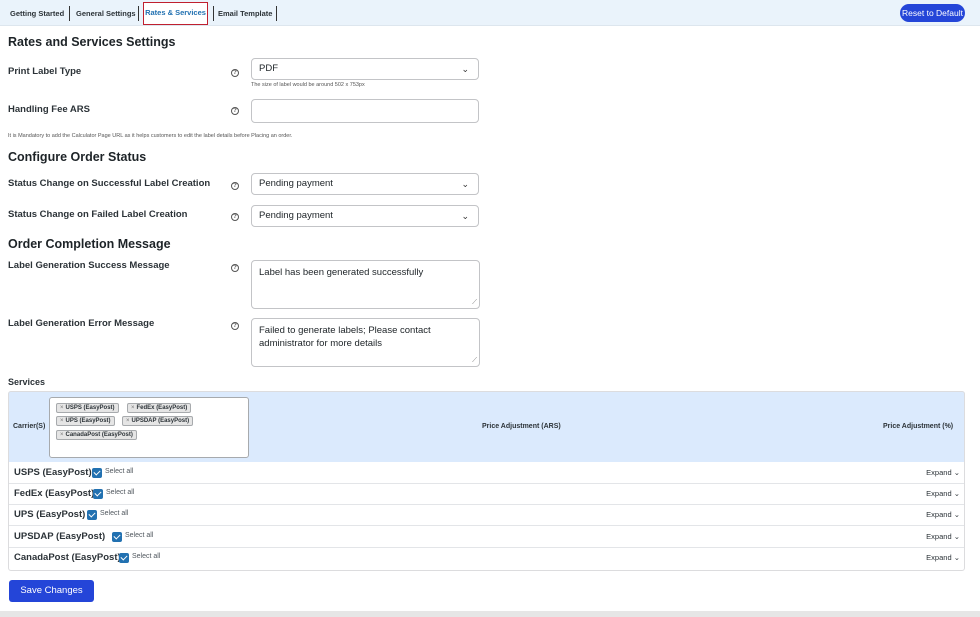 This screenshot has width=980, height=617. Describe the element at coordinates (27, 382) in the screenshot. I see `services-label: Services` at that location.